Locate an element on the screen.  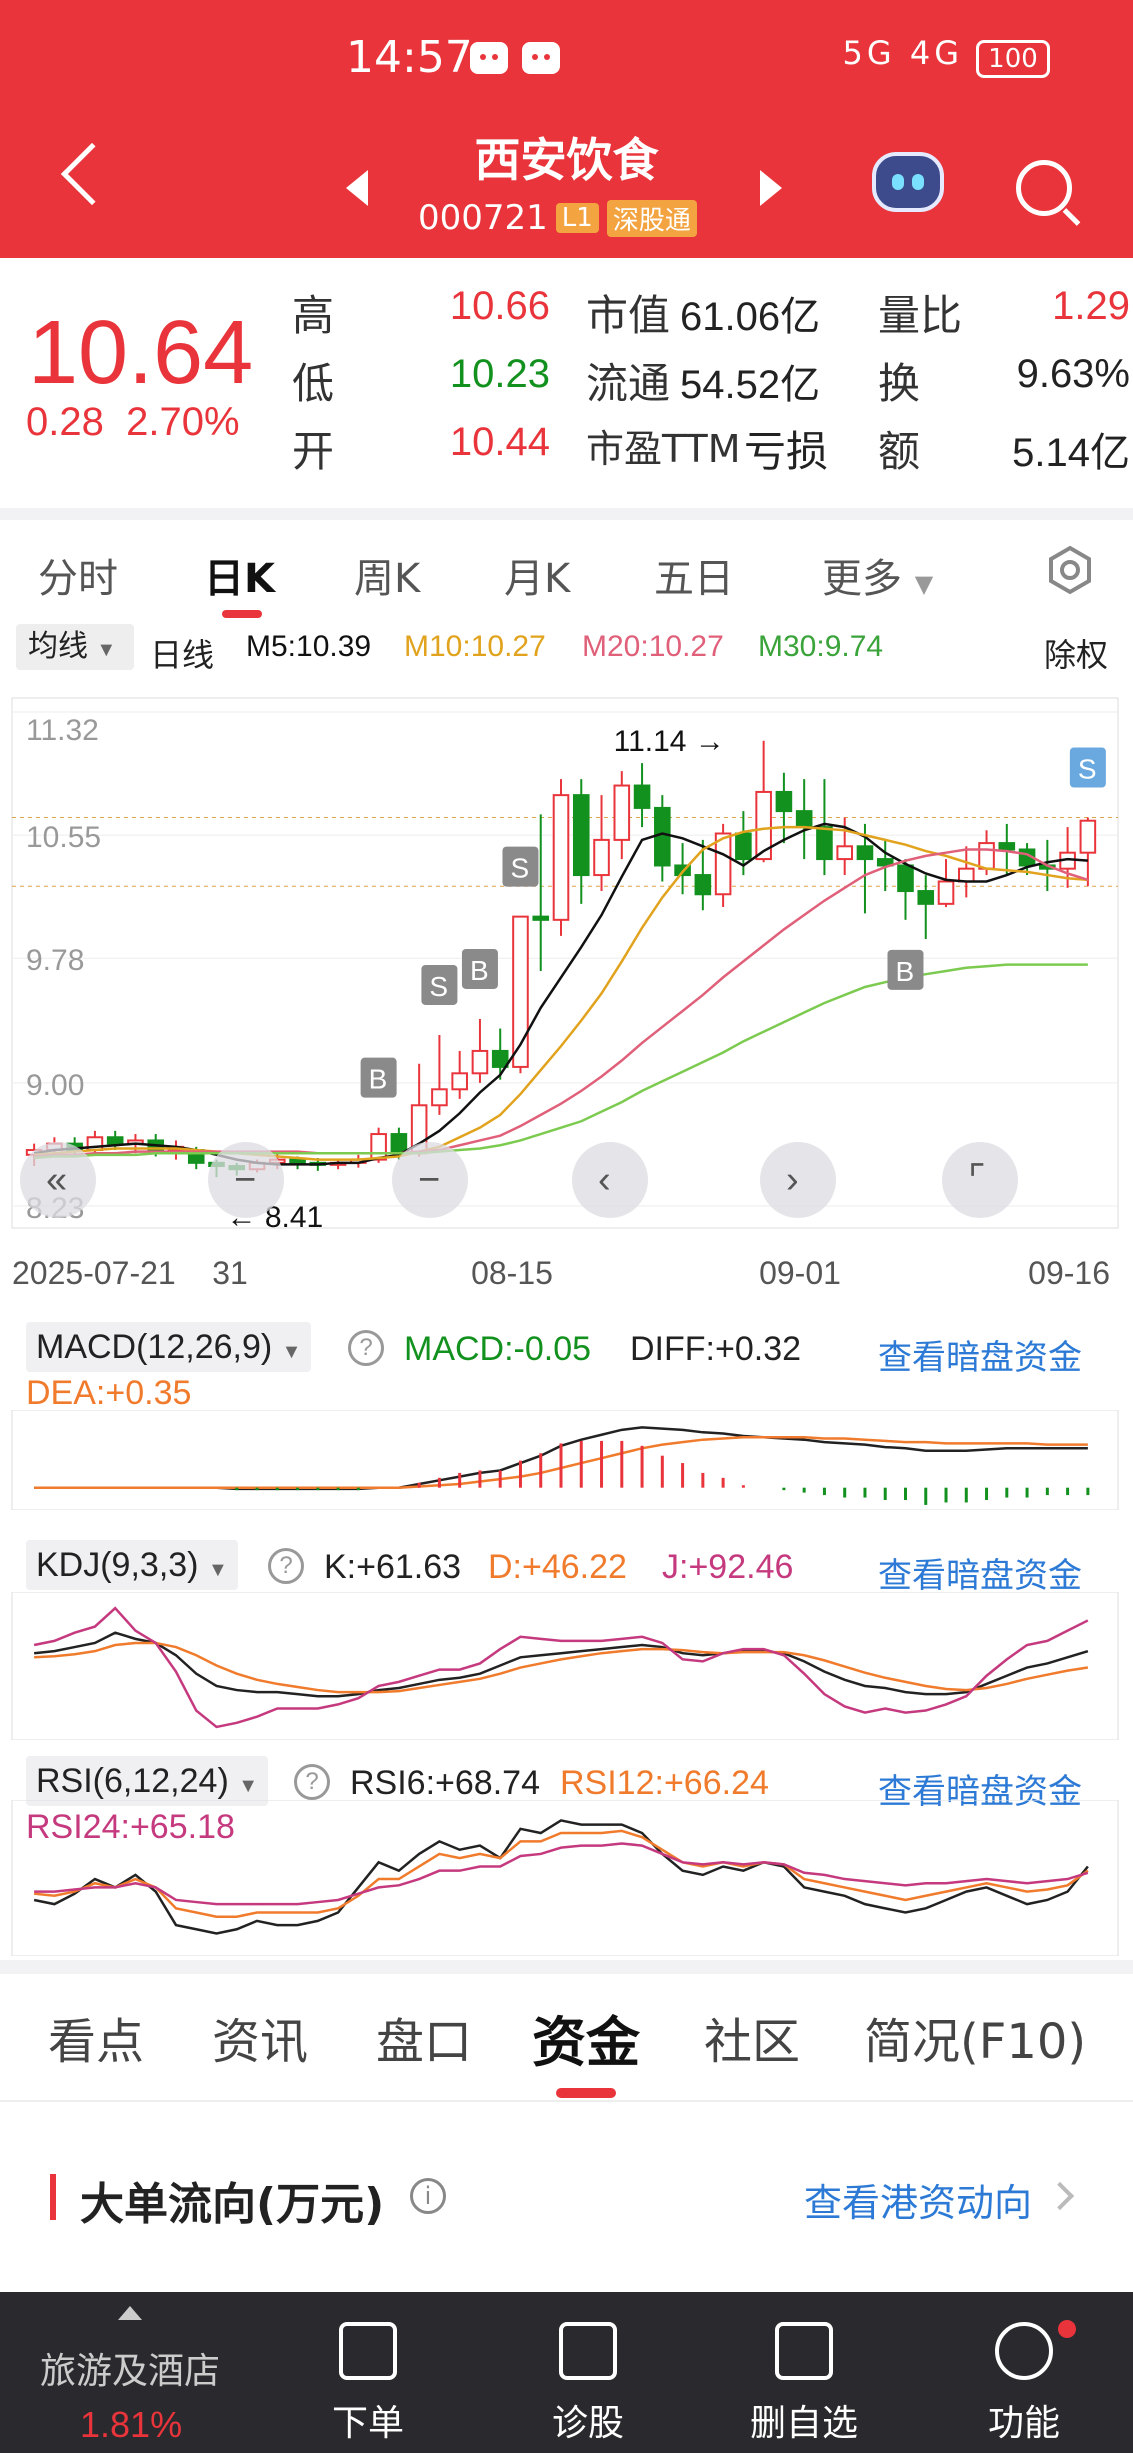
stock-code-row: 000721 L1 深股通 is located at coordinates (557, 218).